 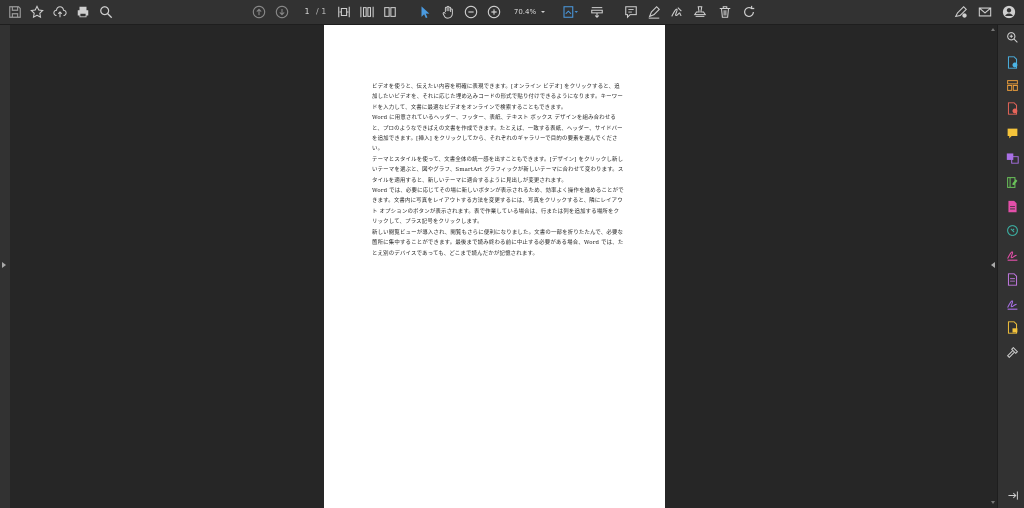 I want to click on read-mode-icon, so click(x=597, y=12).